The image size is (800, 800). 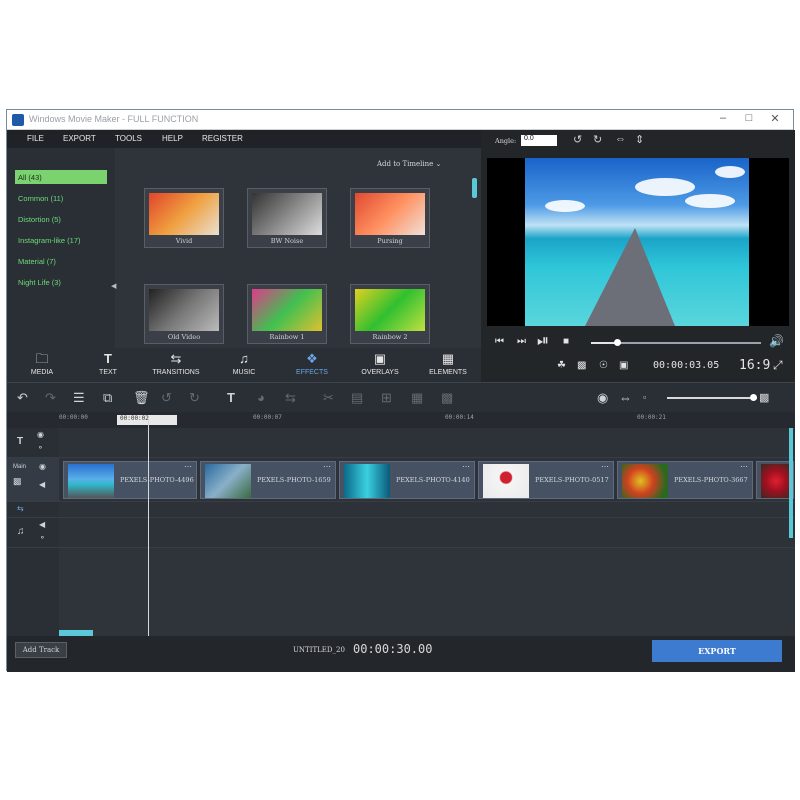 What do you see at coordinates (61, 282) in the screenshot?
I see `category-night-life: Night Life (3)` at bounding box center [61, 282].